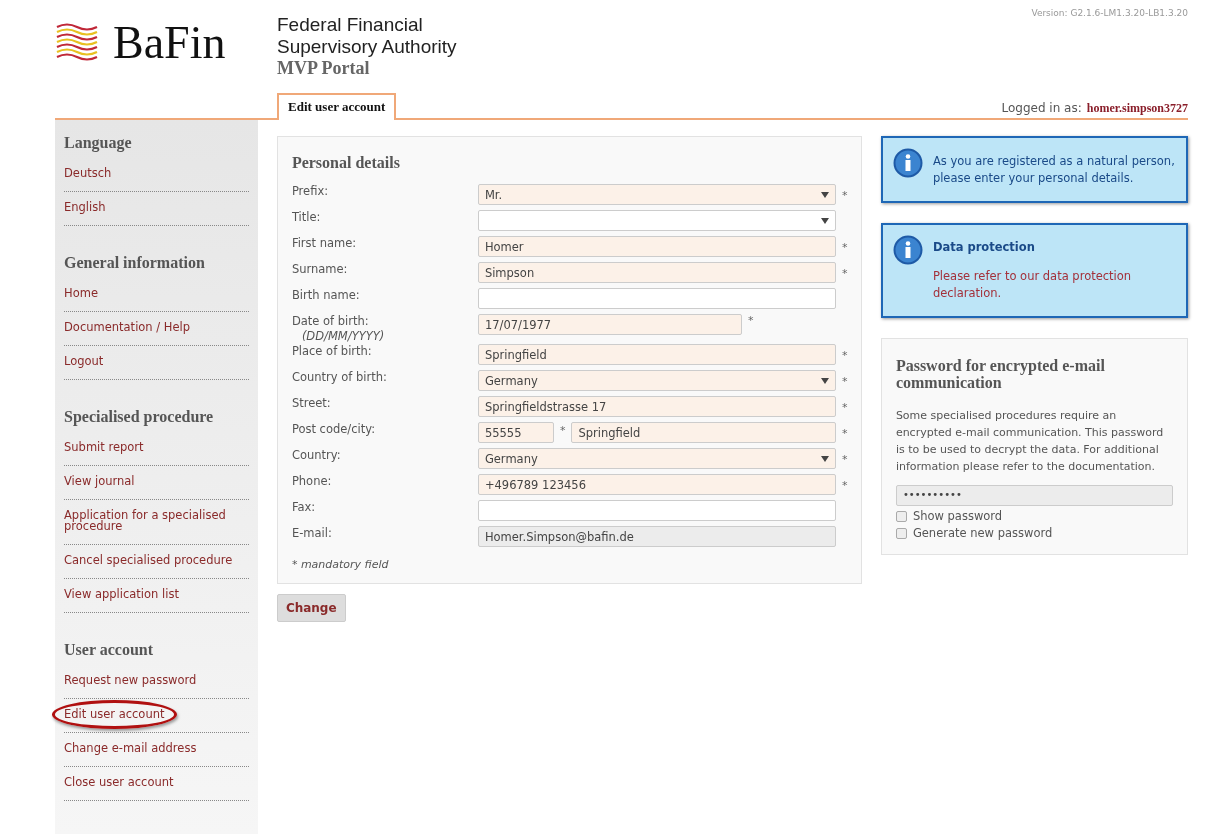  What do you see at coordinates (324, 243) in the screenshot?
I see `field-label: First name:` at bounding box center [324, 243].